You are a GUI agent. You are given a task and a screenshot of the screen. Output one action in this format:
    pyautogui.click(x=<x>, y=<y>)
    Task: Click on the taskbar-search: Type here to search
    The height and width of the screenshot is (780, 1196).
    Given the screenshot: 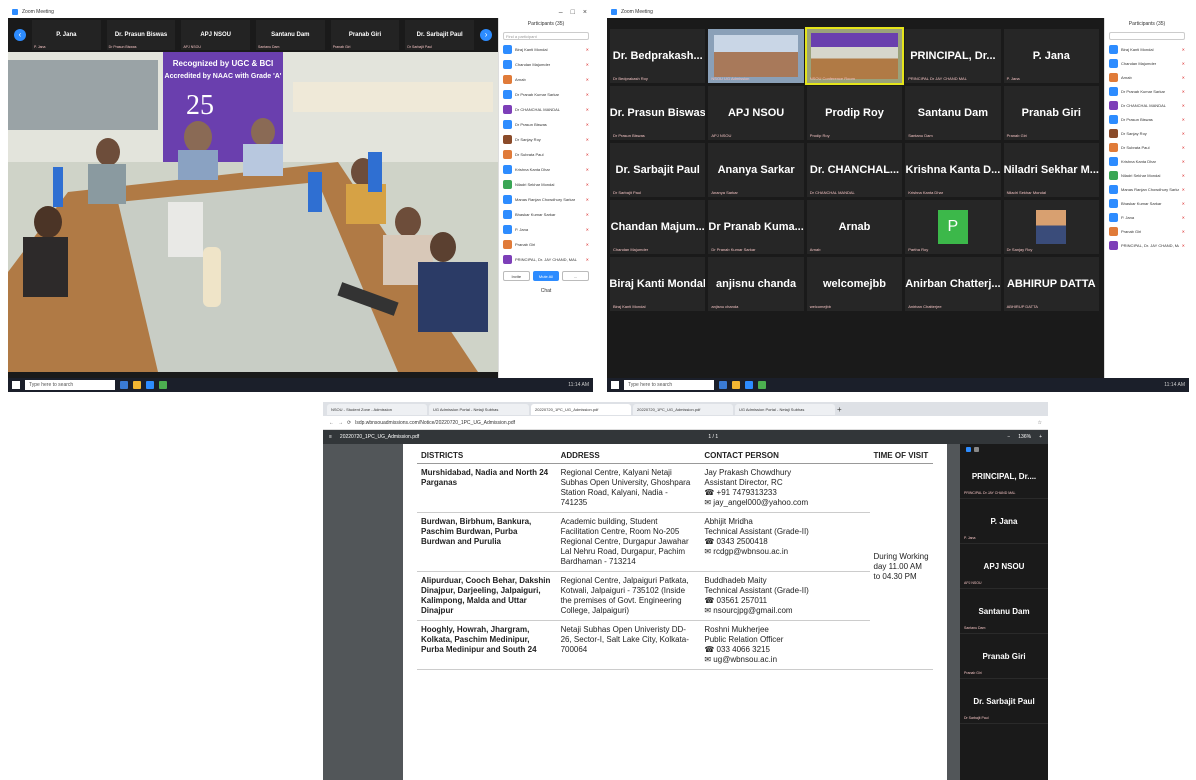 What is the action you would take?
    pyautogui.click(x=669, y=385)
    